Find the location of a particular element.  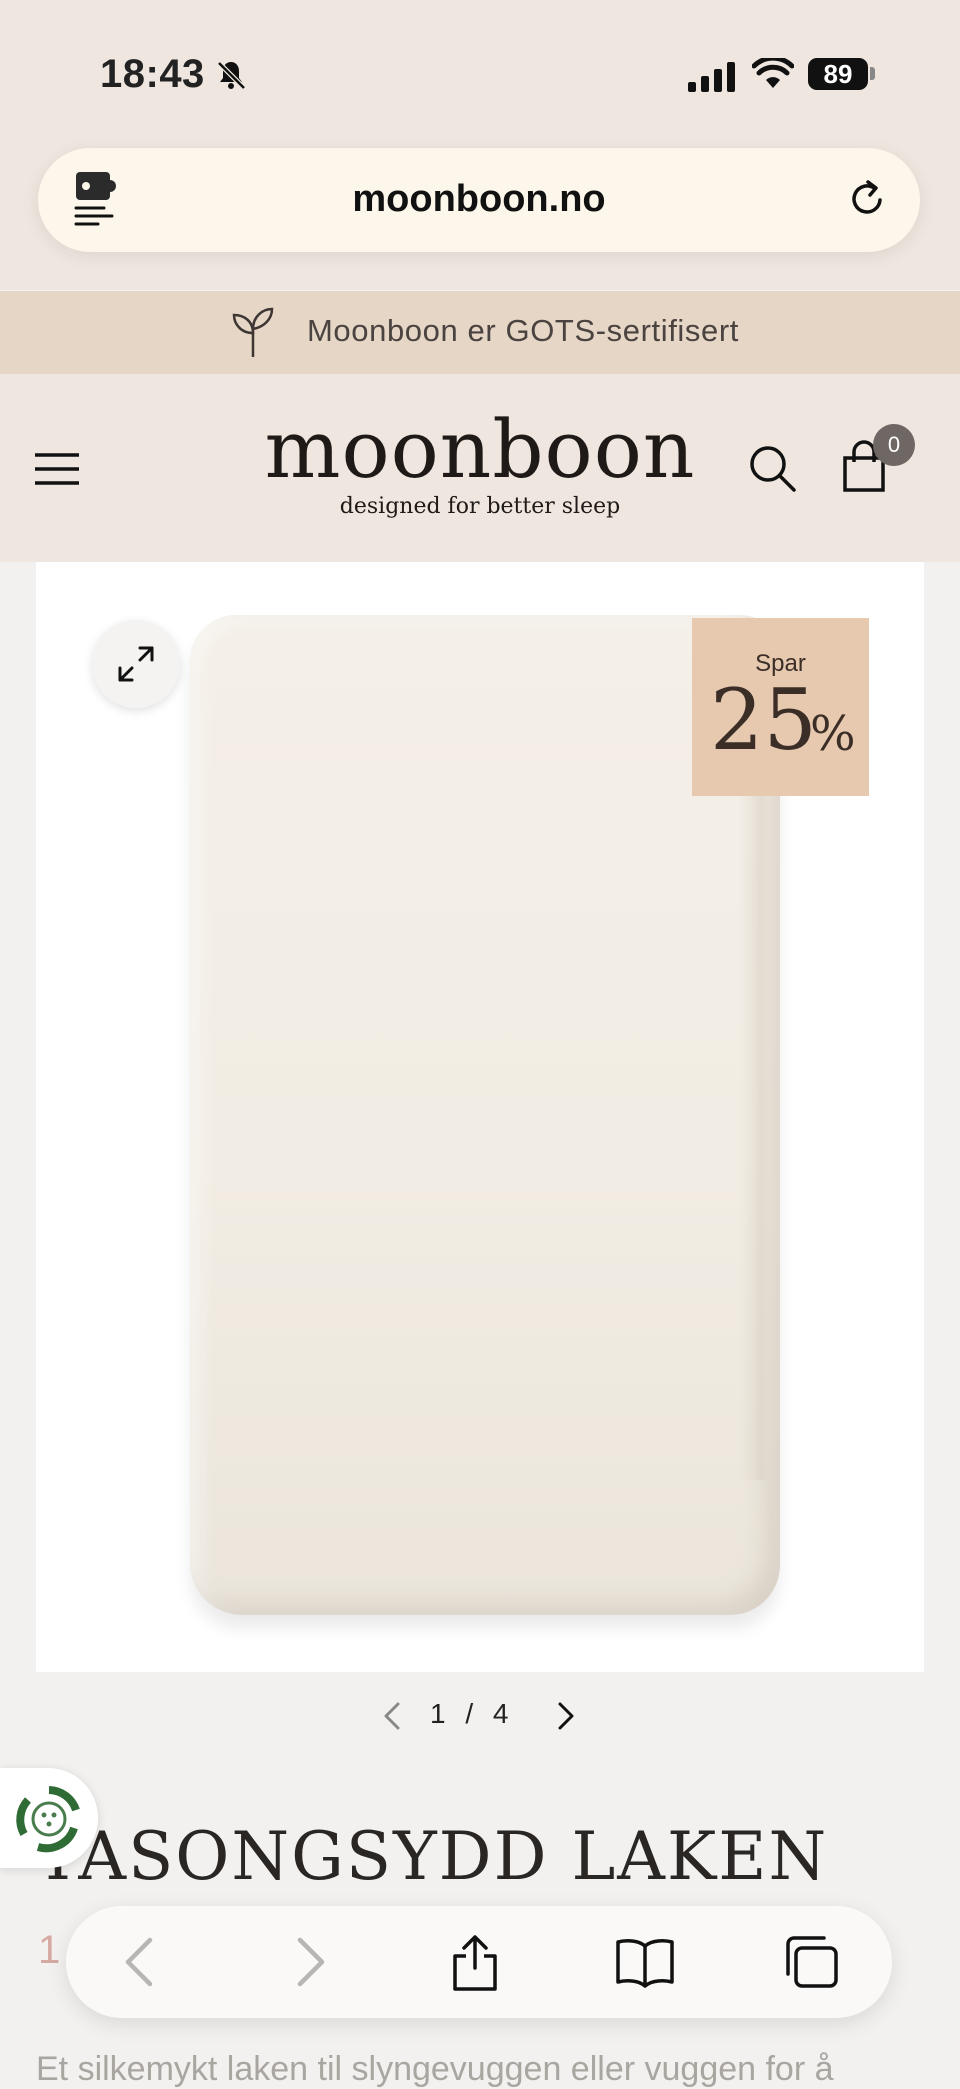

forward-arrow-icon is located at coordinates (310, 1964).